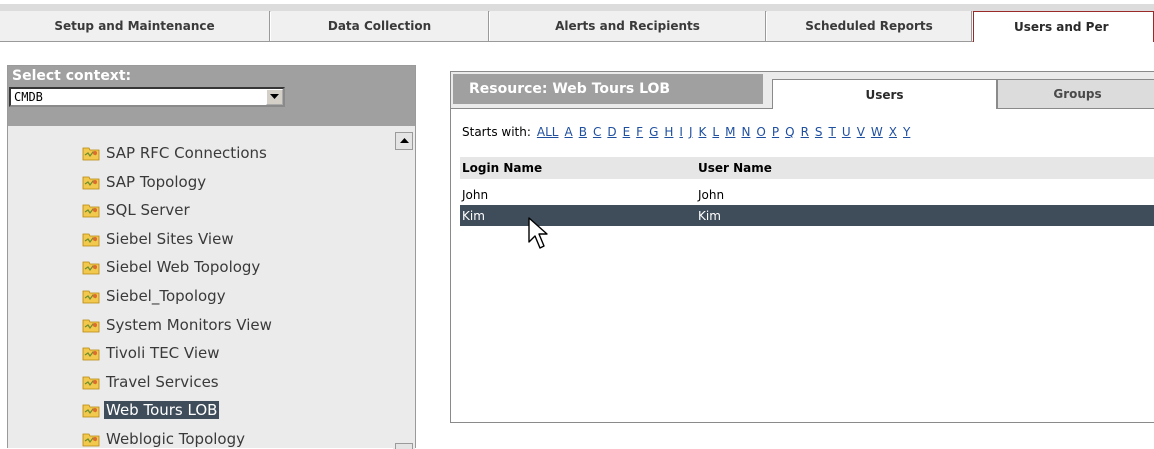 This screenshot has height=449, width=1154. I want to click on tree-item: Siebel_Topology, so click(155, 296).